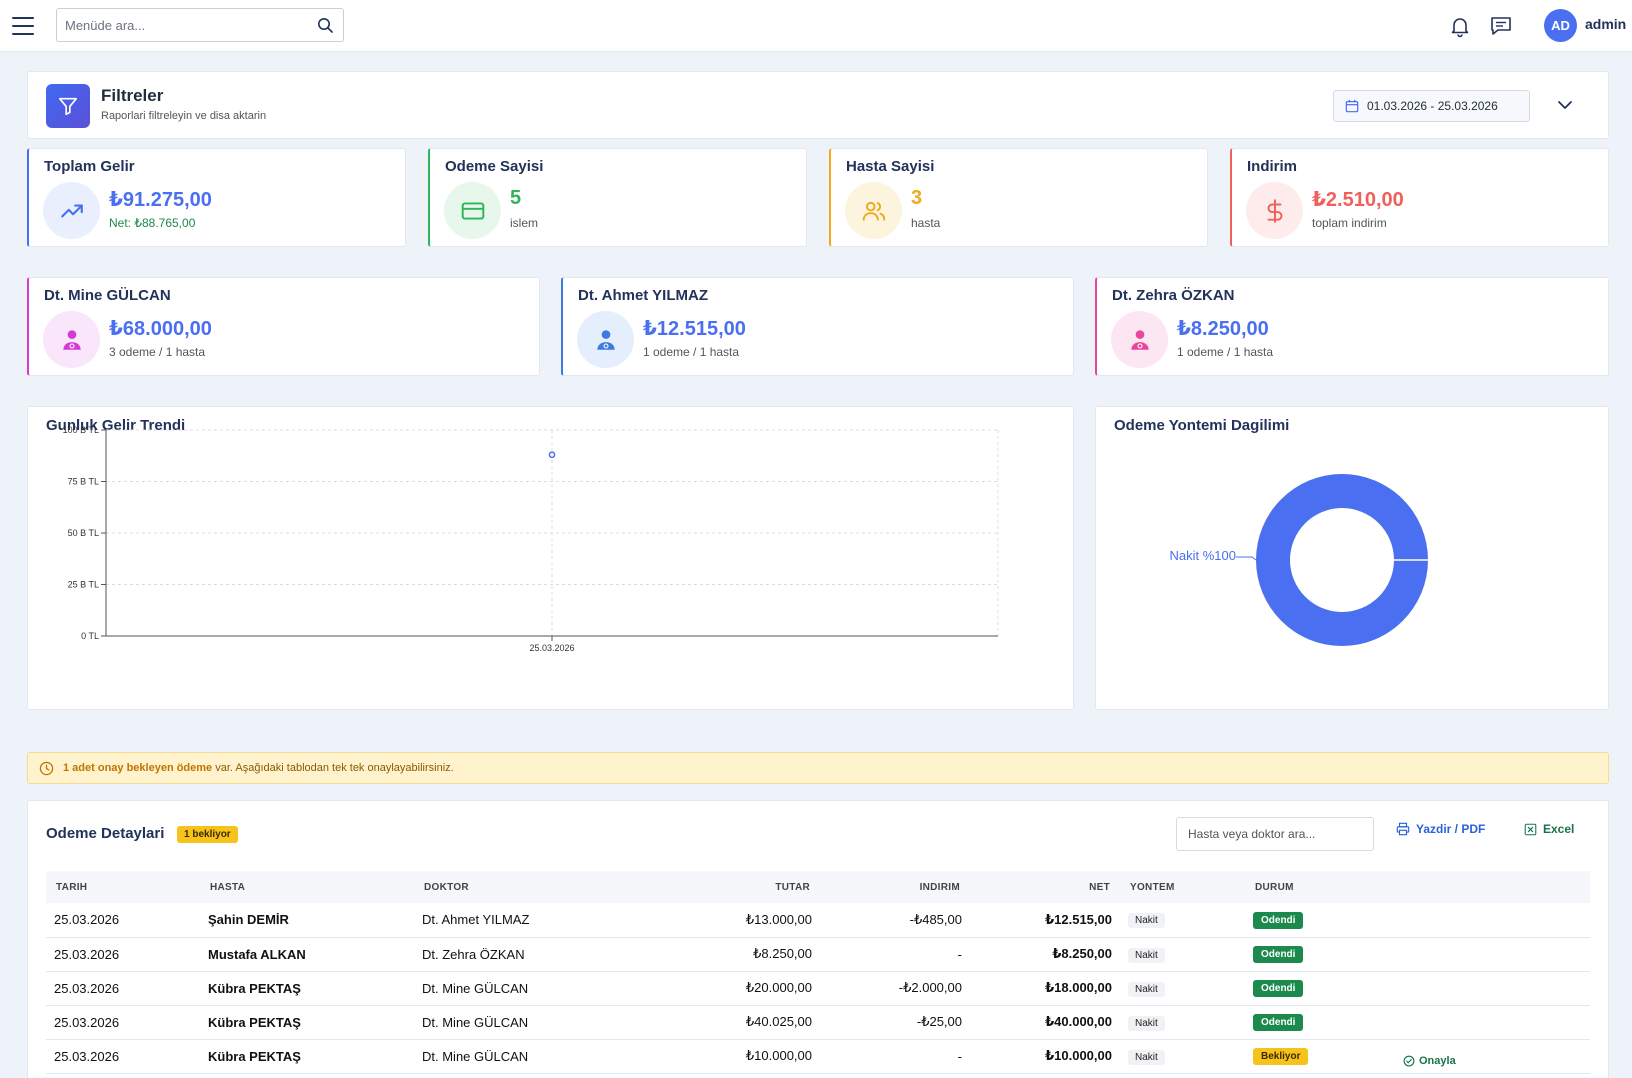  Describe the element at coordinates (1182, 887) in the screenshot. I see `column-header: YONTEM` at that location.